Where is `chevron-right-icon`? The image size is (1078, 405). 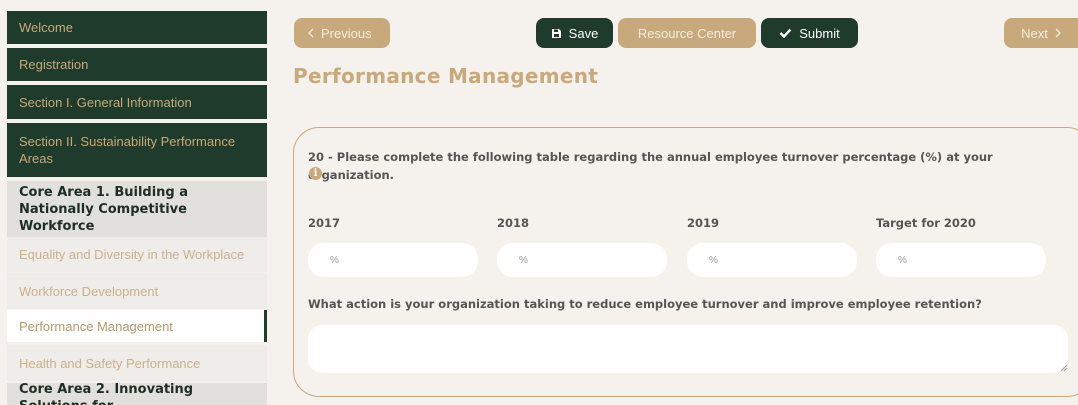
chevron-right-icon is located at coordinates (1058, 33).